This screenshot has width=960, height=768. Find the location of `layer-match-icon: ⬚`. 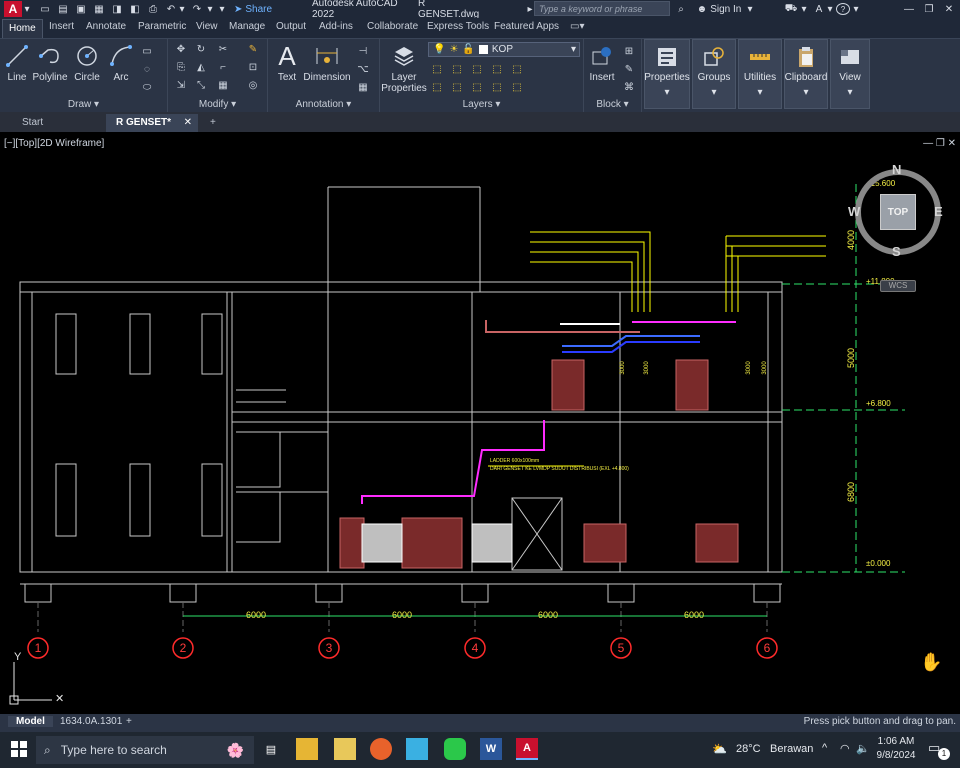

layer-match-icon: ⬚ is located at coordinates (437, 87).